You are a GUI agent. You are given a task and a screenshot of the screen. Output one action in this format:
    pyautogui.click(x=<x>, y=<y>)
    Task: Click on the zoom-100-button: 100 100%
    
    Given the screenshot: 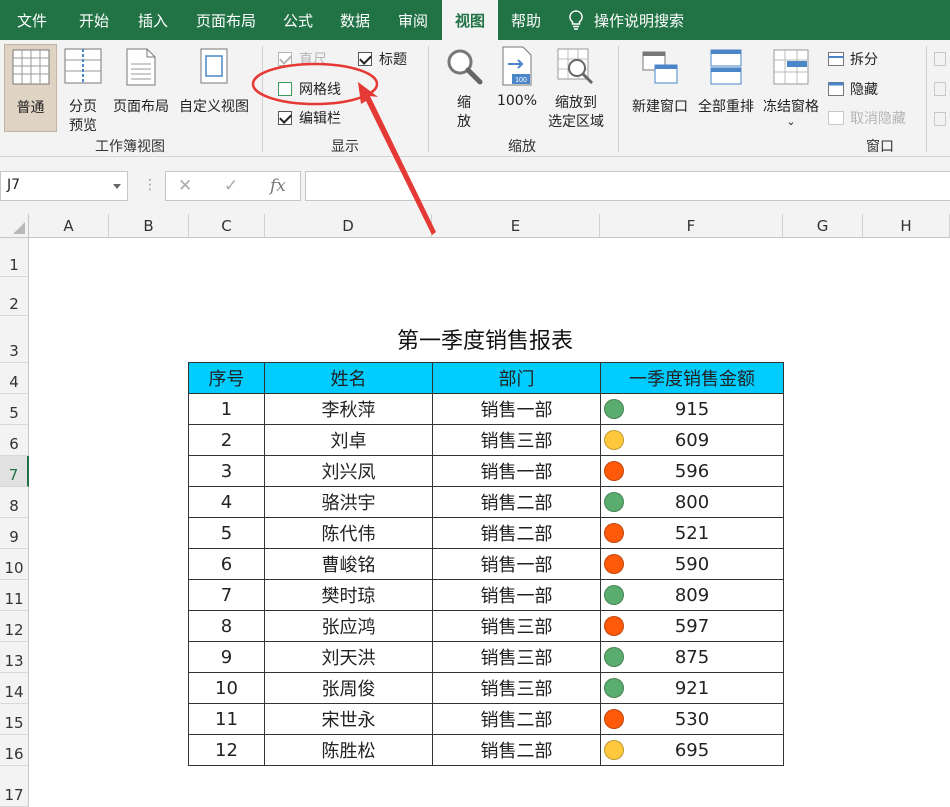 What is the action you would take?
    pyautogui.click(x=517, y=88)
    